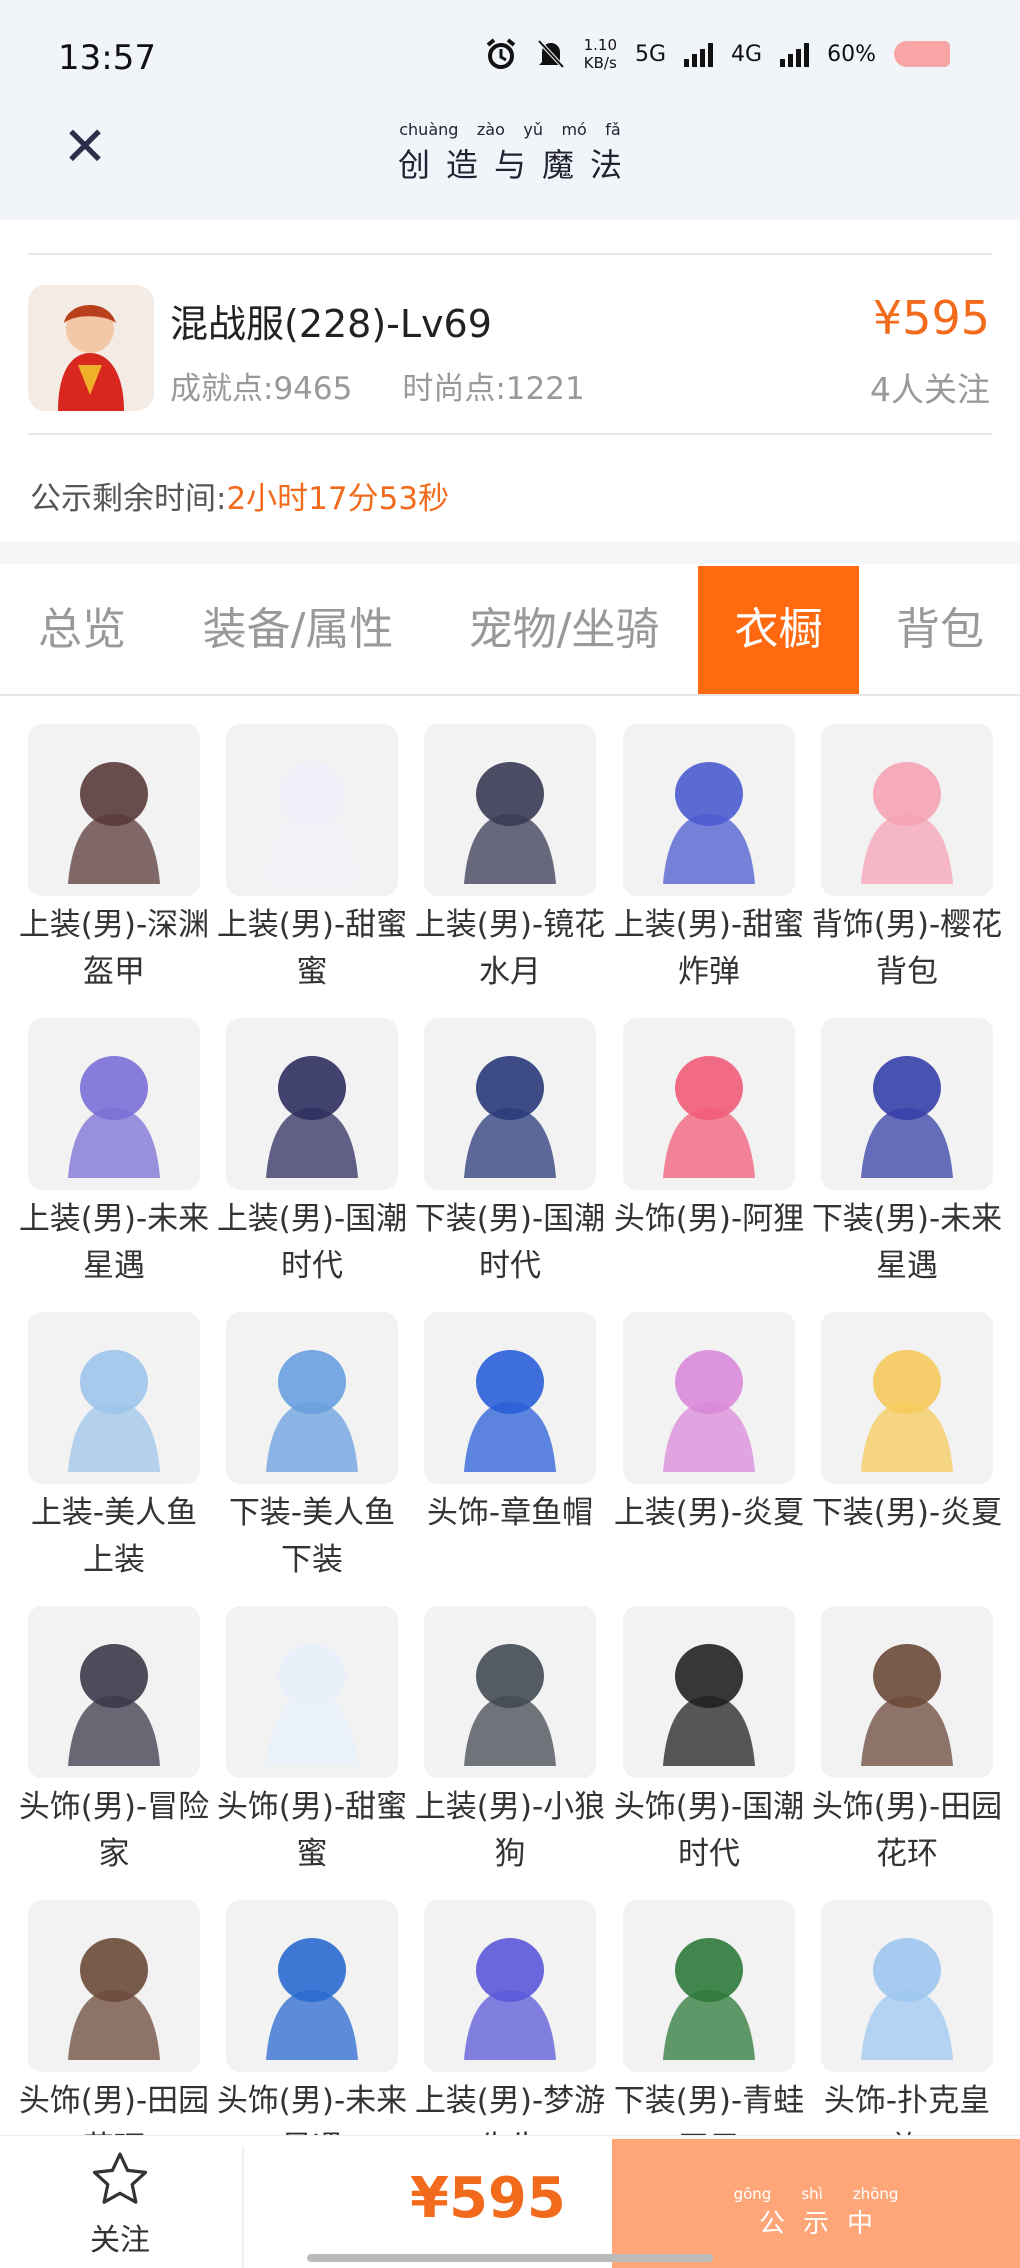 The image size is (1020, 2268). Describe the element at coordinates (510, 2109) in the screenshot. I see `wardrobe-item-label: 上装(男)-梦游先生` at that location.